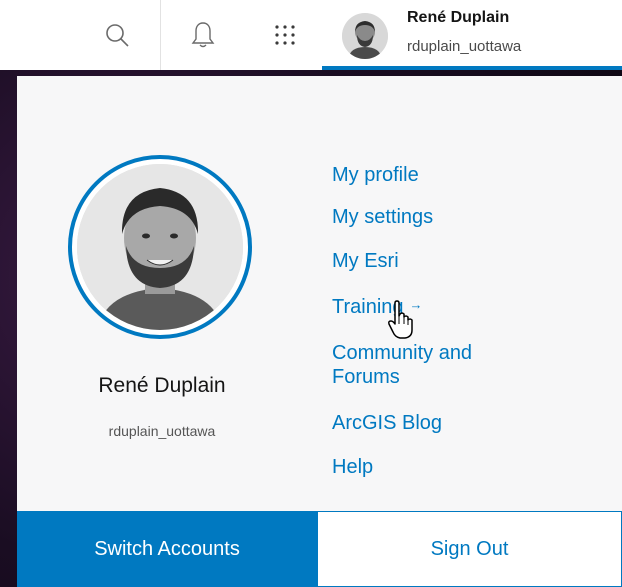 The image size is (622, 587). I want to click on link-my-settings: My settings, so click(382, 217).